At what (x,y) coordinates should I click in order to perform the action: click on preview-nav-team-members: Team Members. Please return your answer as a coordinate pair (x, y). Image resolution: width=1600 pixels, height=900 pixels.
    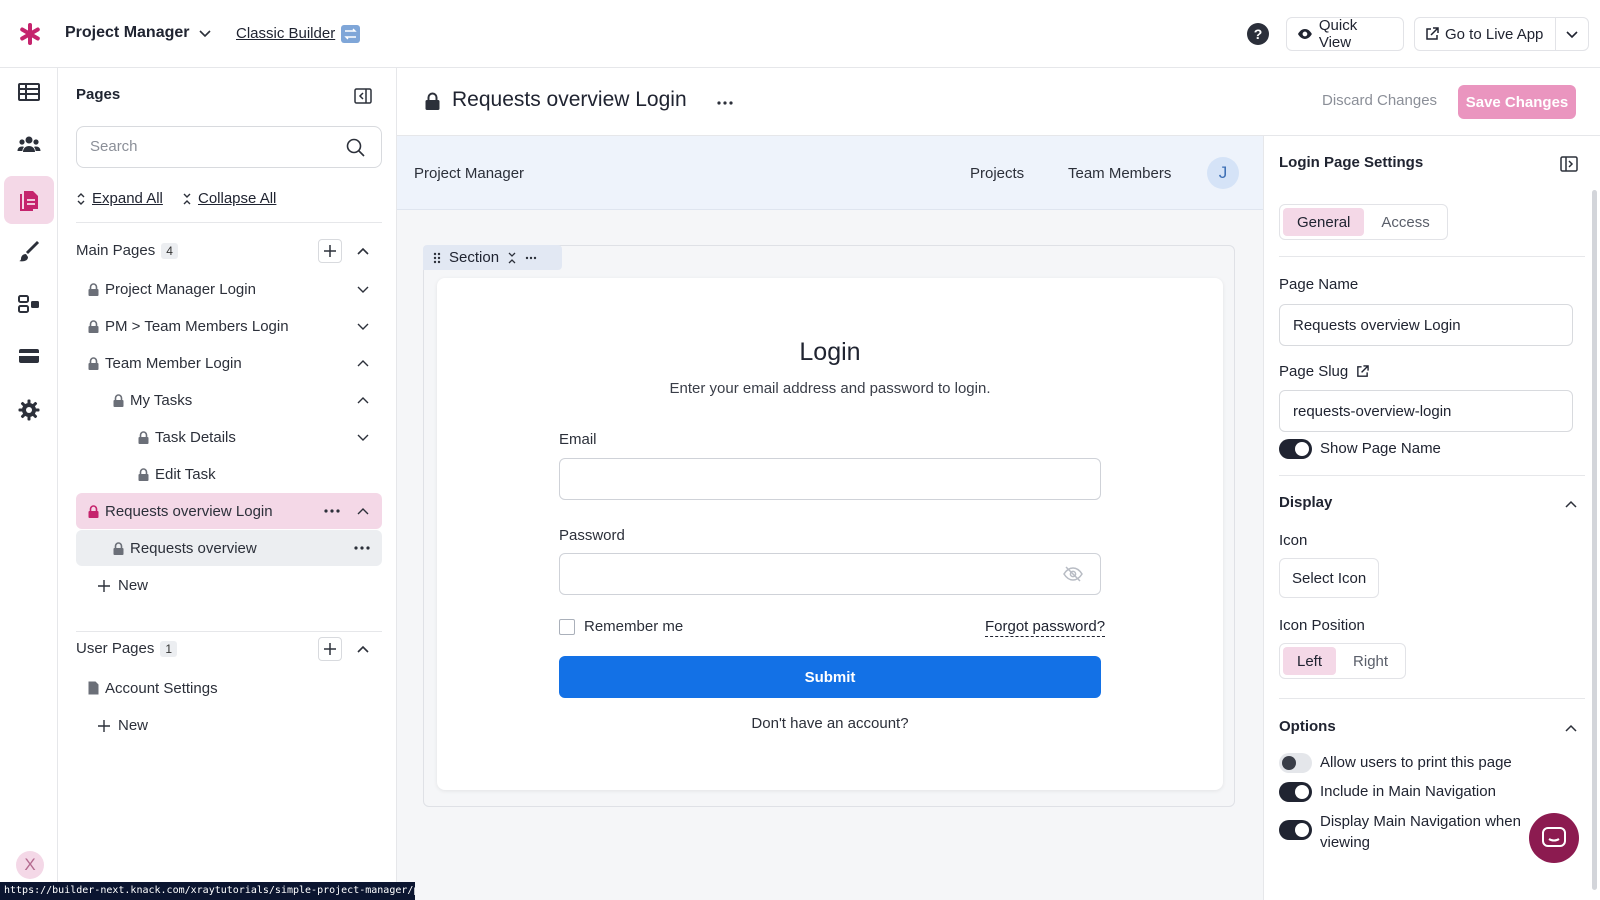
    Looking at the image, I should click on (1119, 173).